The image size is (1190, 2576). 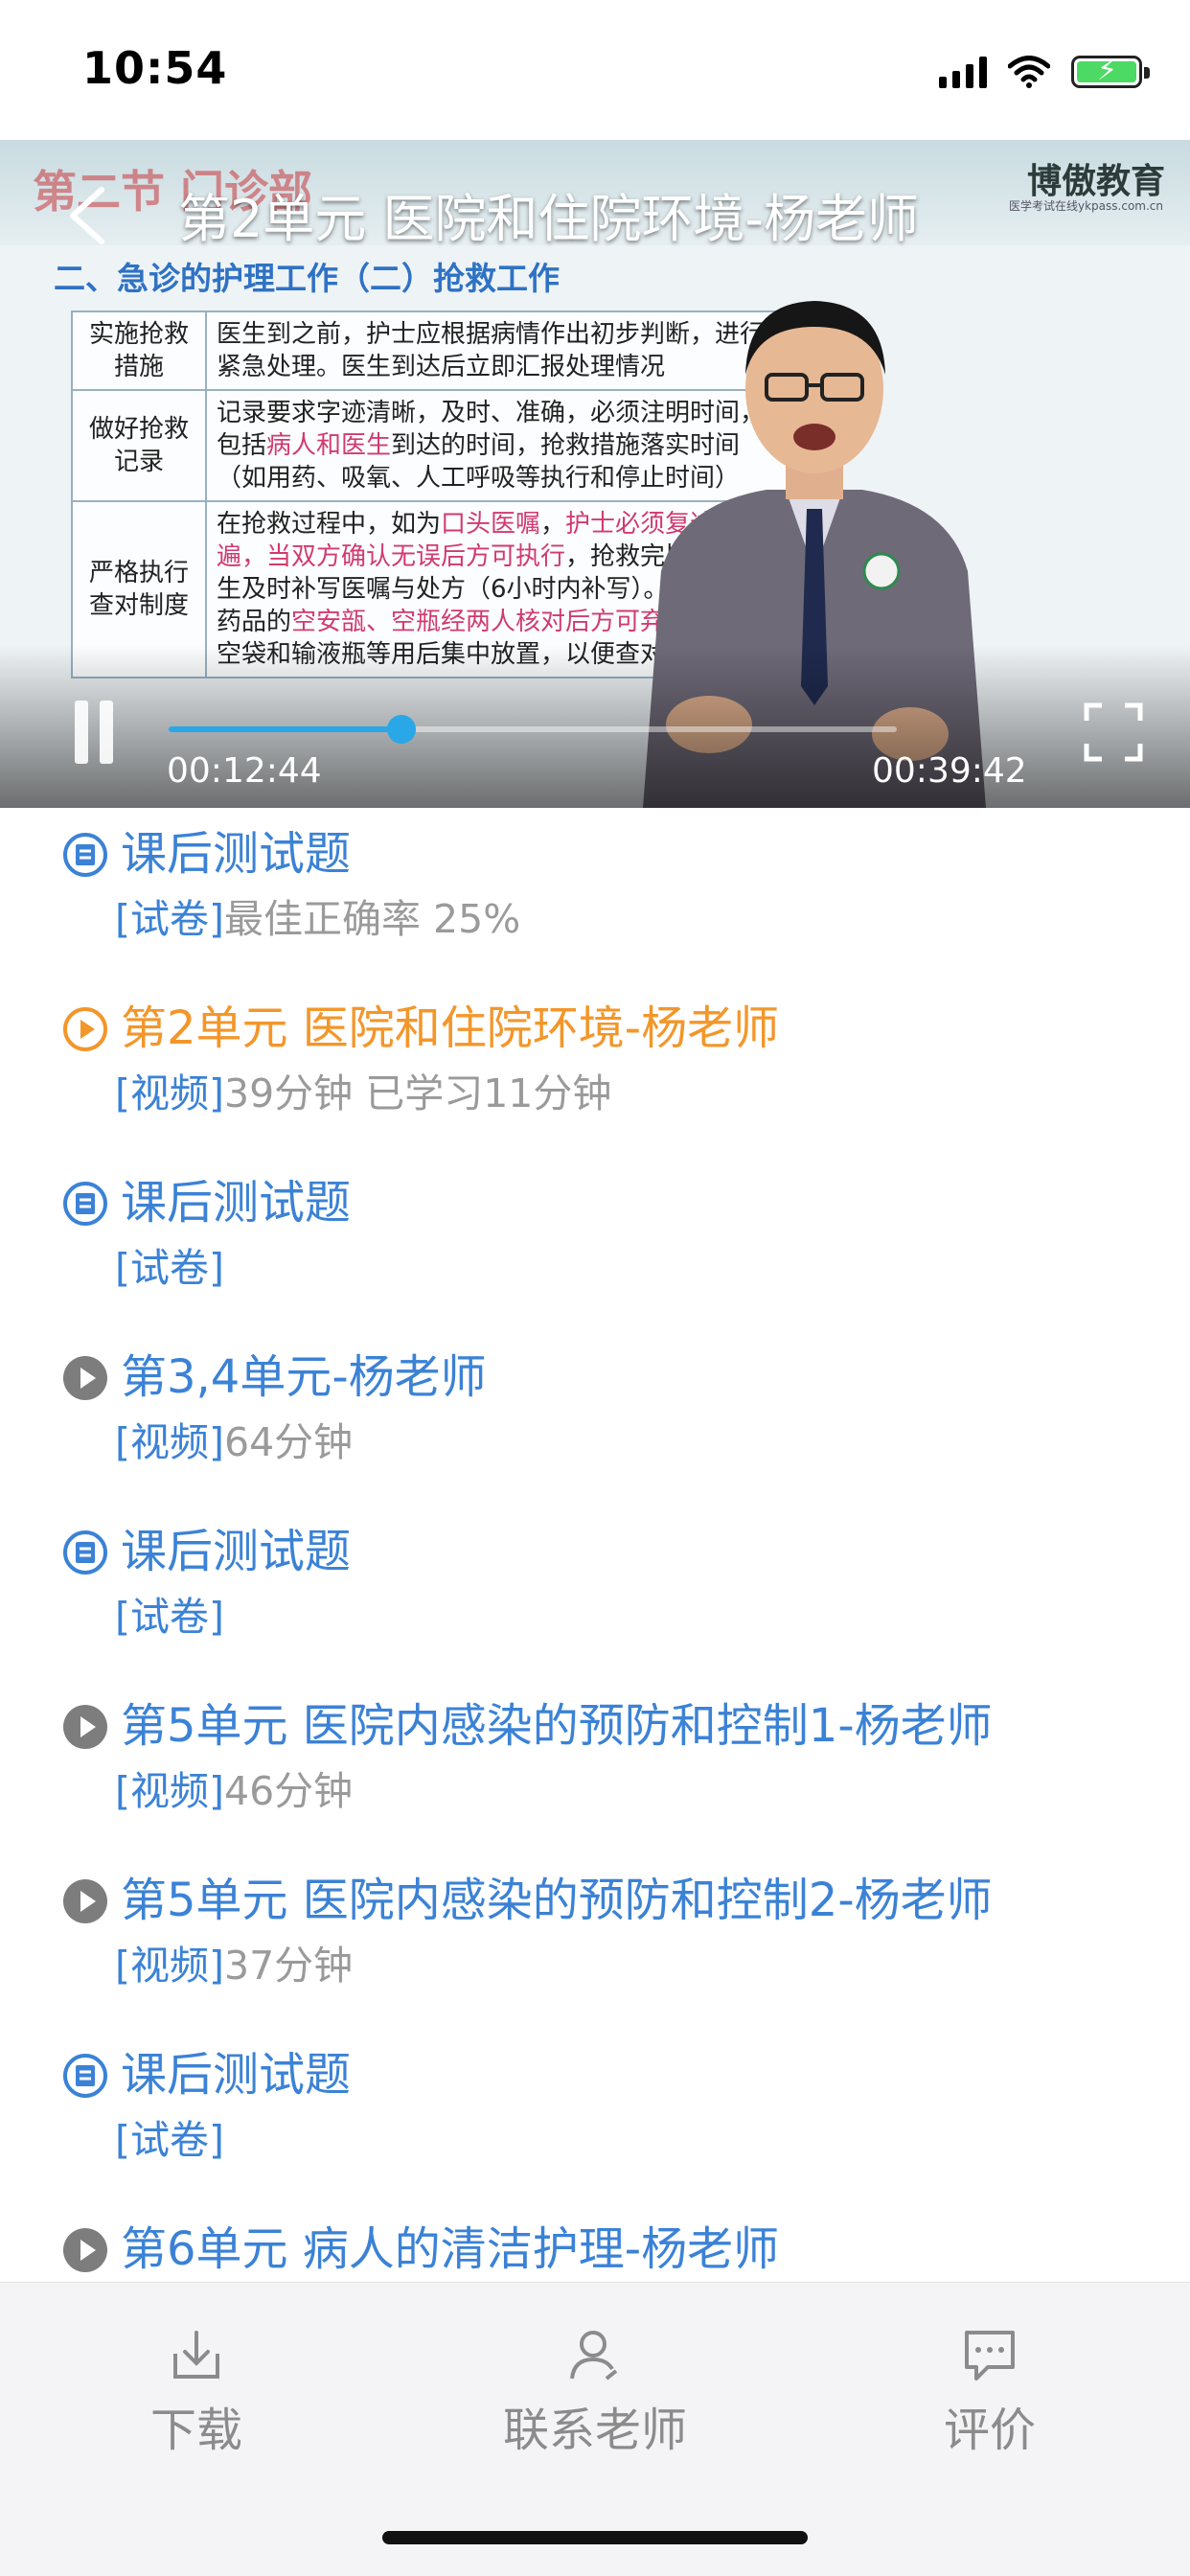 What do you see at coordinates (595, 1401) in the screenshot?
I see `video-lesson-item: 第3,4单元-杨老师 [视频]64分钟` at bounding box center [595, 1401].